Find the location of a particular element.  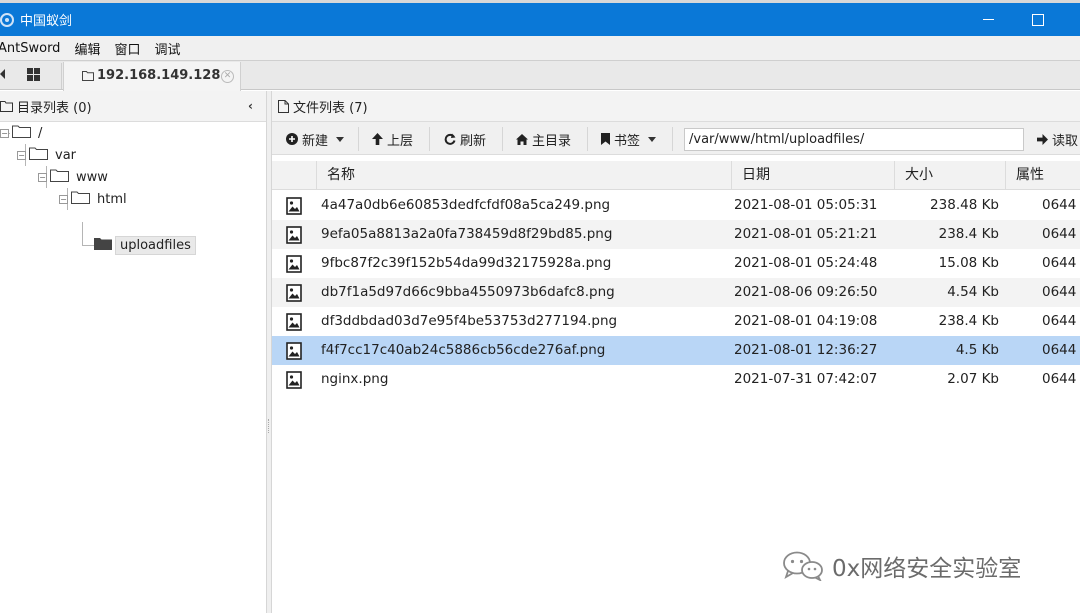

new-label: 新建 is located at coordinates (315, 141).